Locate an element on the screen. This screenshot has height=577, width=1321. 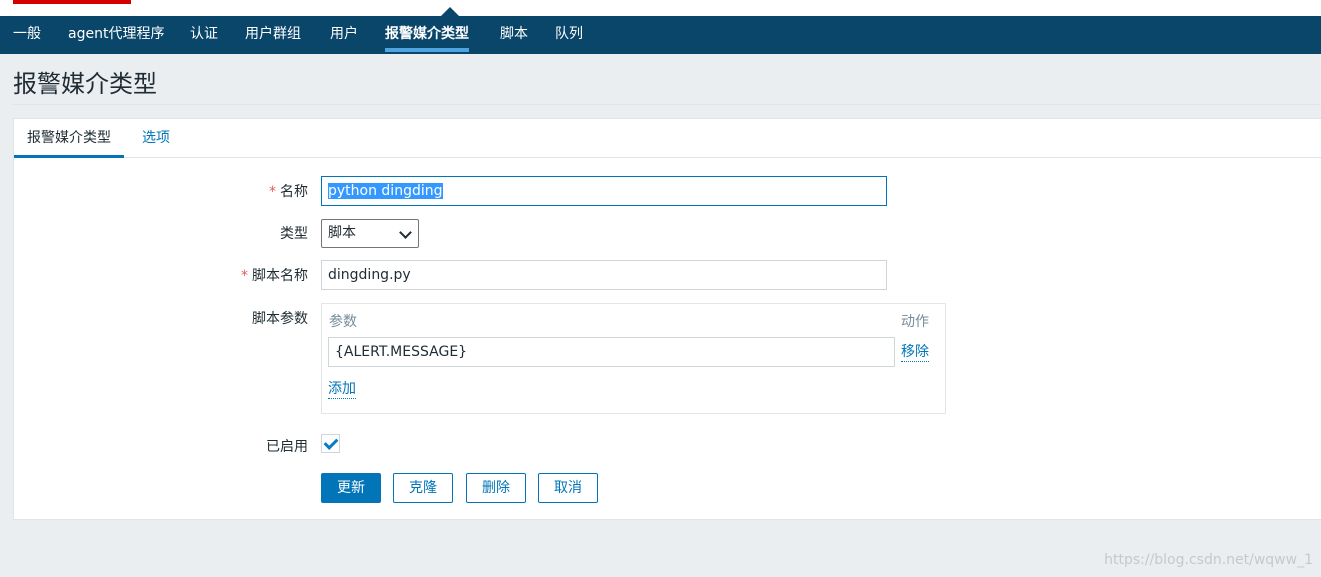
form-tabs: 报警媒介类型 选项 is located at coordinates (667, 138).